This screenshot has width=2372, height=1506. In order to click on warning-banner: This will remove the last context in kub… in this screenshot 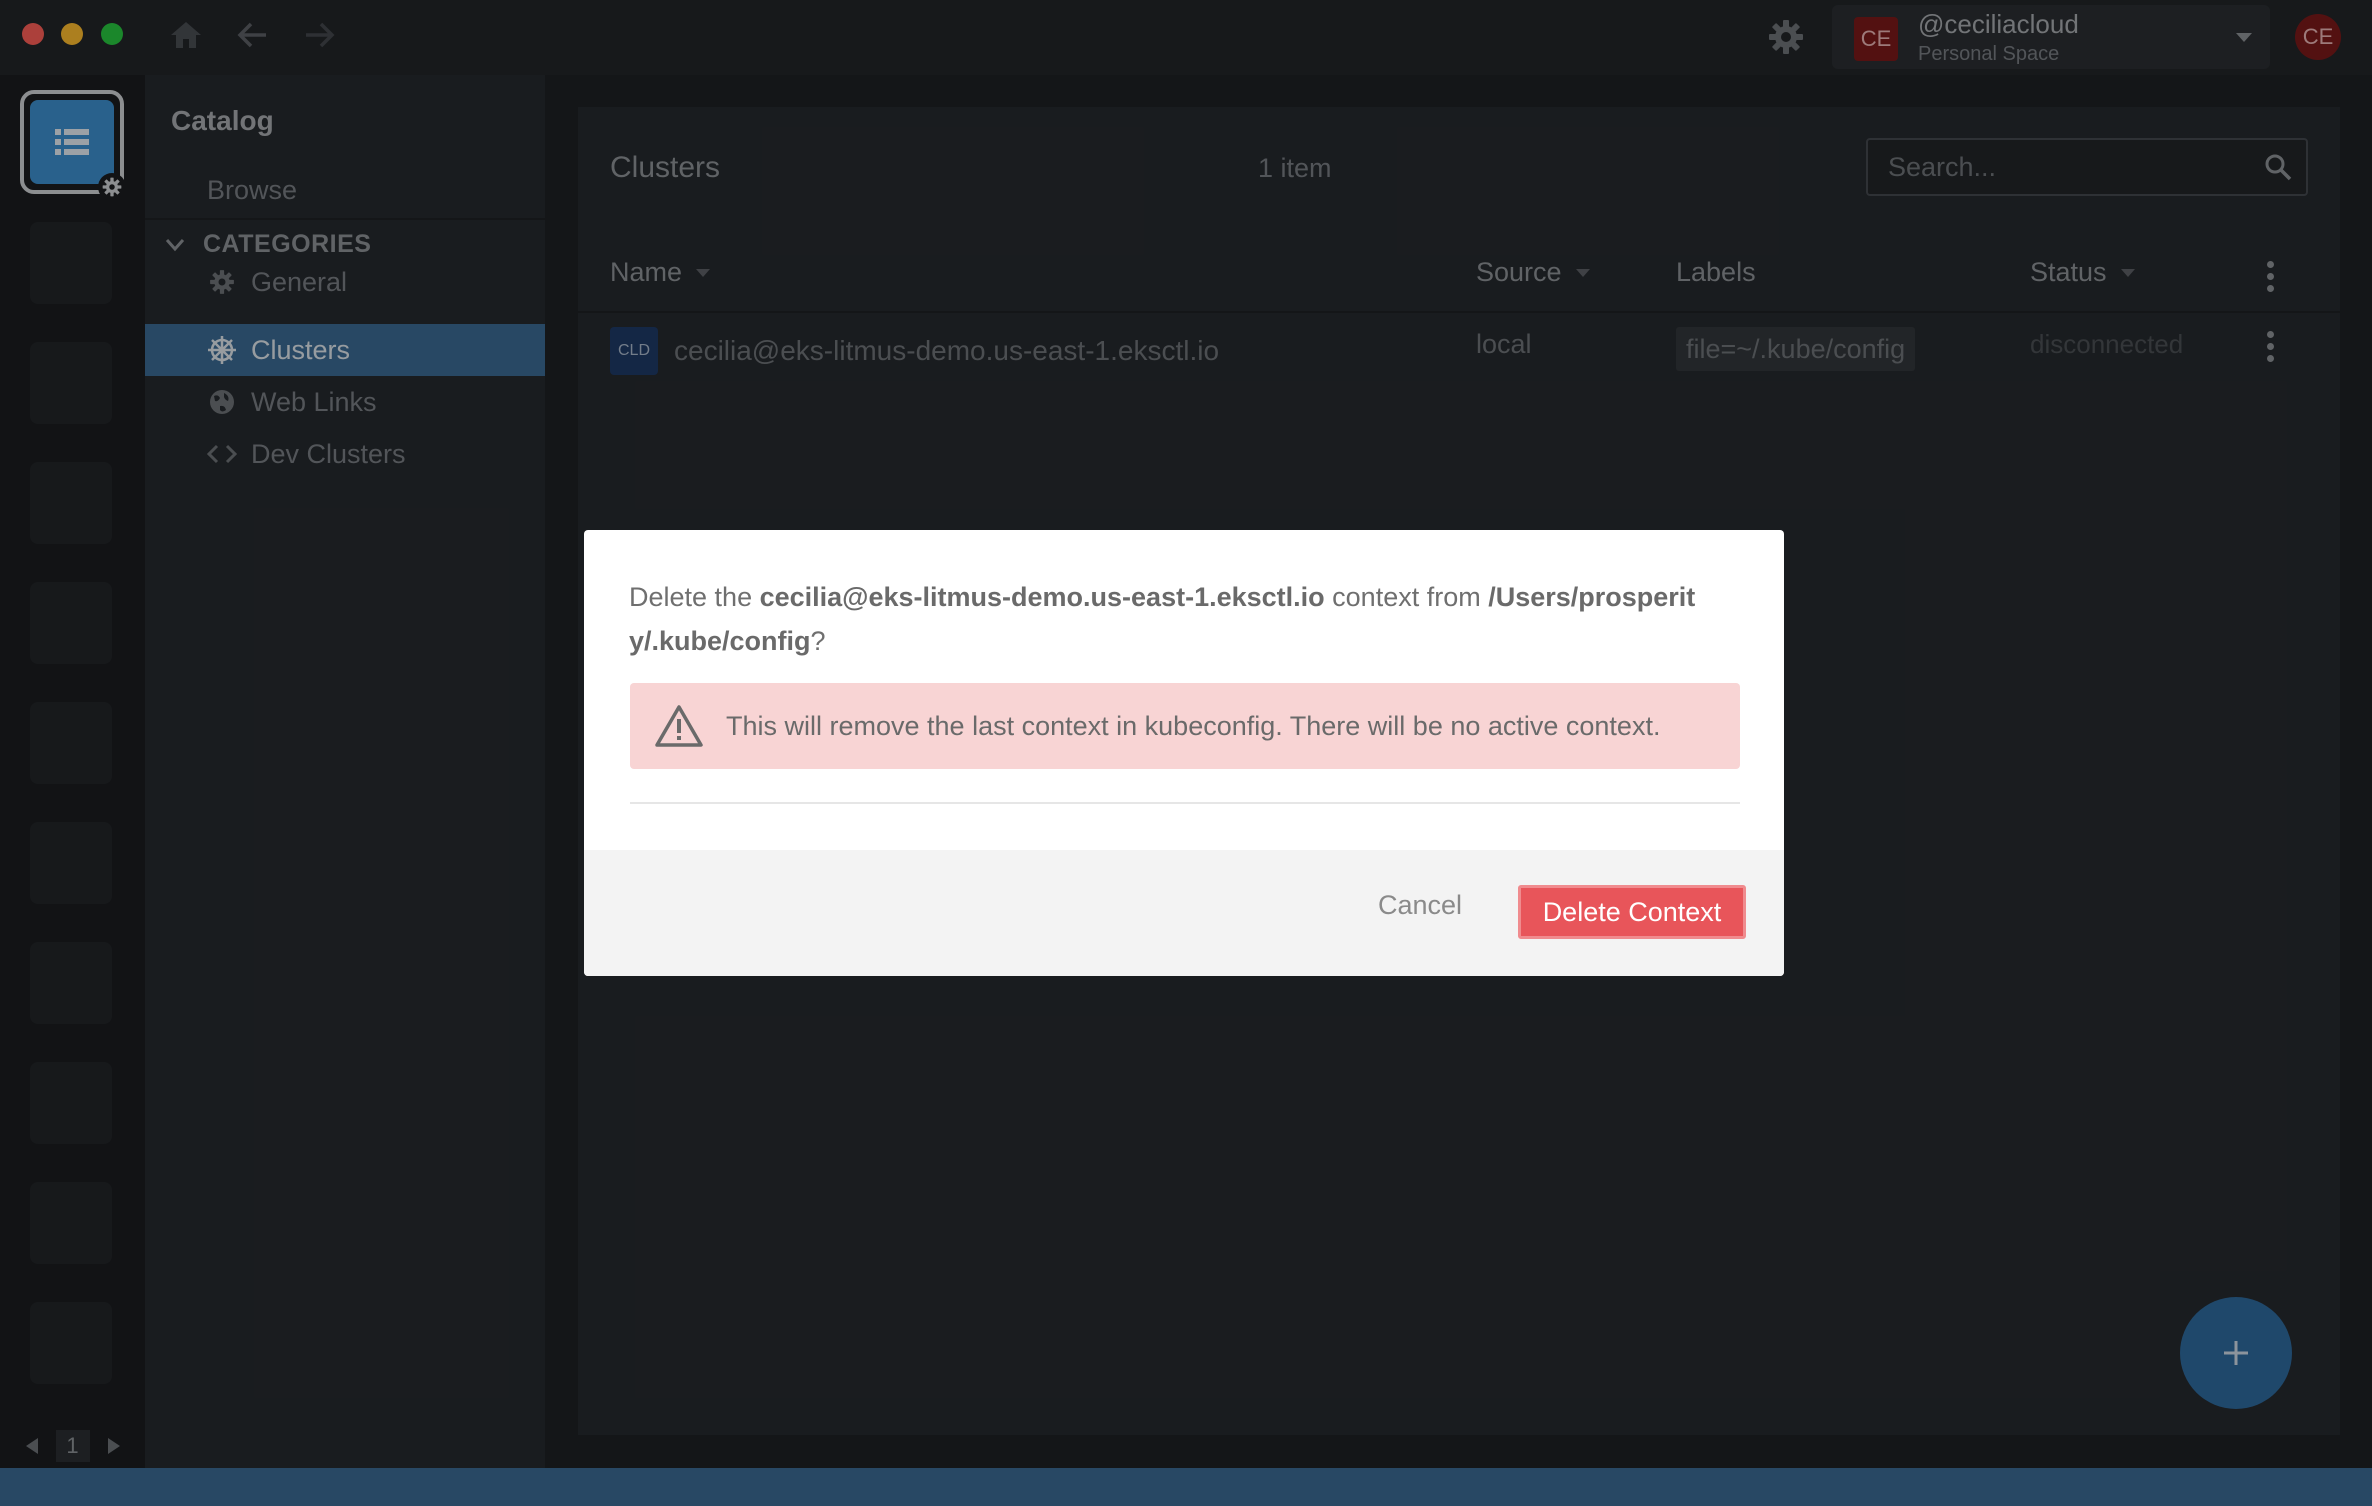, I will do `click(1185, 726)`.